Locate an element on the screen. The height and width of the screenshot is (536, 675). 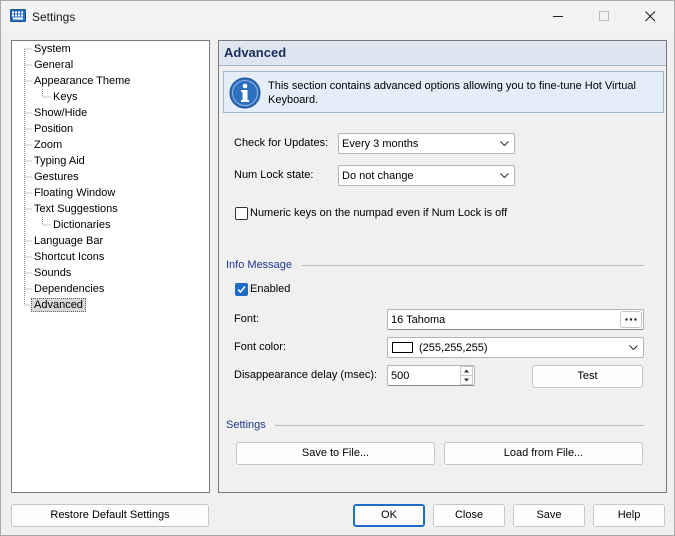
enabled-label: Enabled is located at coordinates (270, 289).